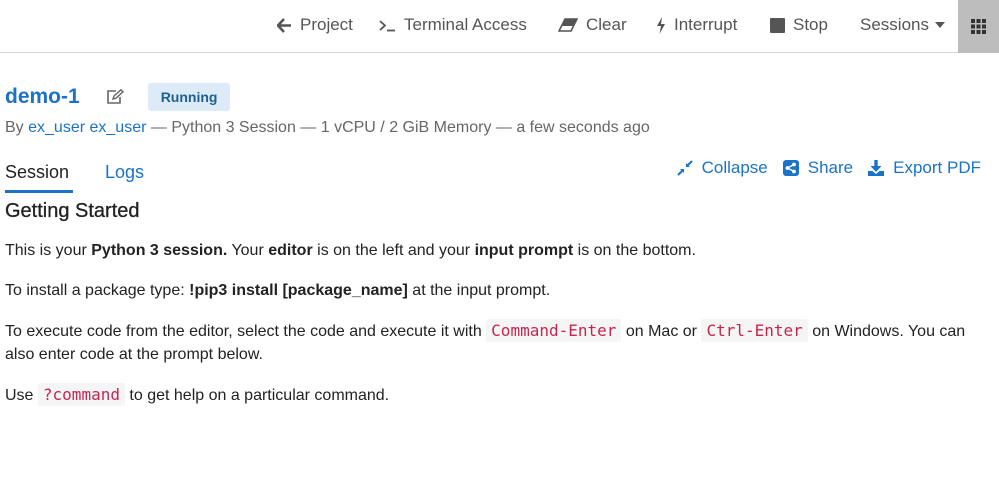 This screenshot has height=502, width=999. I want to click on tab-session: Session, so click(39, 172).